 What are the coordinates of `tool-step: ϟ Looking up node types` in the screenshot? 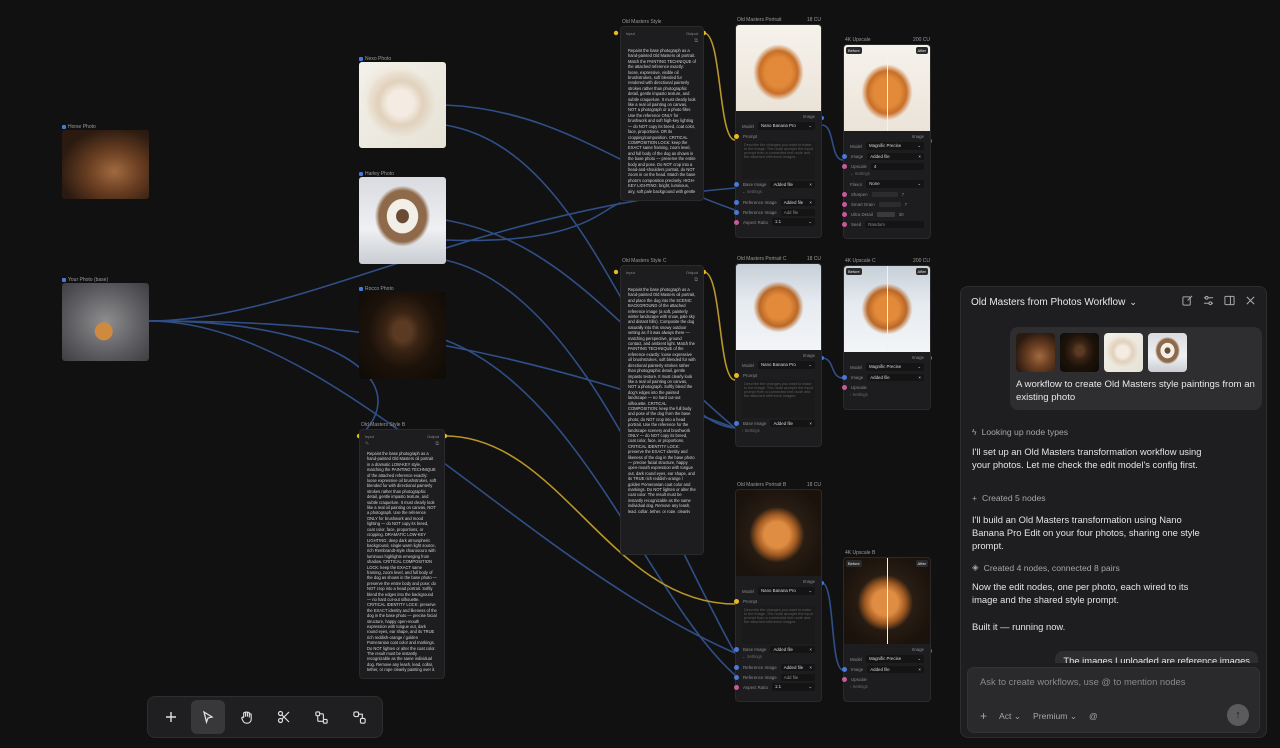 It's located at (1020, 432).